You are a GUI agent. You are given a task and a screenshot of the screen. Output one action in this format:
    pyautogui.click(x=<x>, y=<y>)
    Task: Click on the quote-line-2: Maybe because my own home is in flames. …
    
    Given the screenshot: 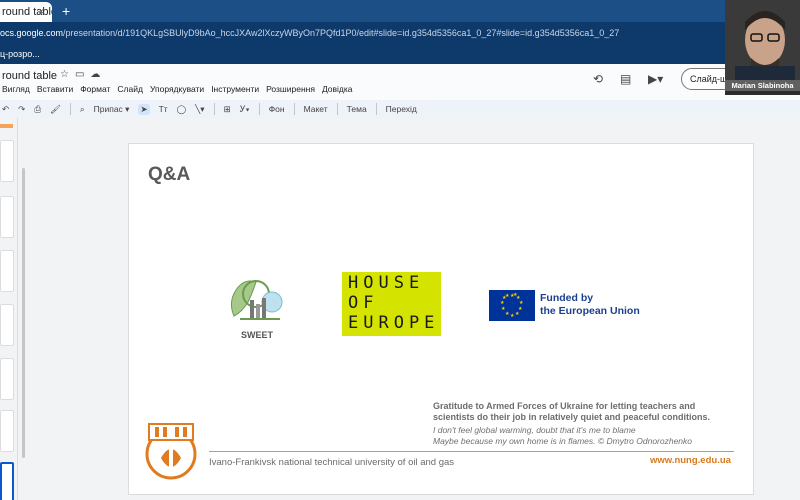 What is the action you would take?
    pyautogui.click(x=563, y=441)
    